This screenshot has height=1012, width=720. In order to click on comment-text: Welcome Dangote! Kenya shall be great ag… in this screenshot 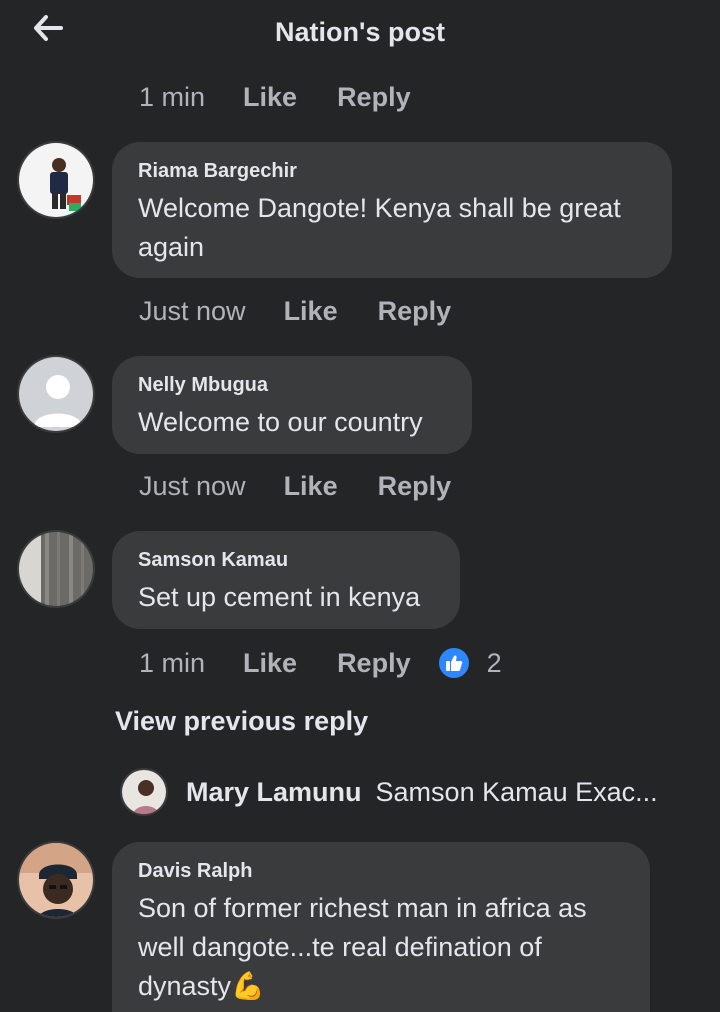, I will do `click(392, 228)`.